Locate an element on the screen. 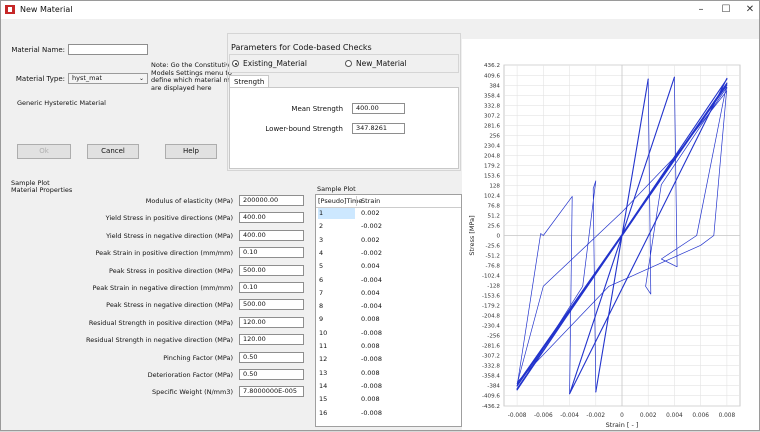 This screenshot has height=432, width=760. table-row: 8 -0.004 is located at coordinates (388, 306).